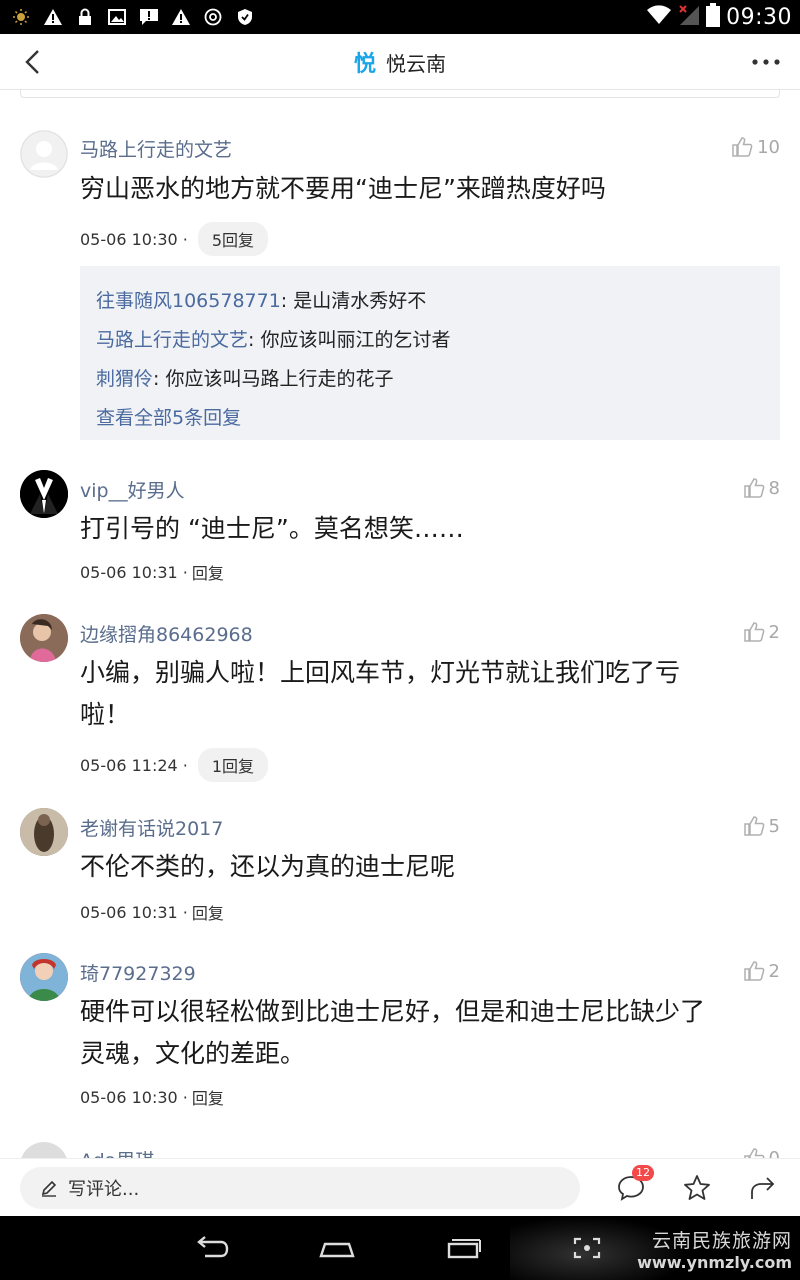 The height and width of the screenshot is (1280, 800). I want to click on favorite-button, so click(697, 1188).